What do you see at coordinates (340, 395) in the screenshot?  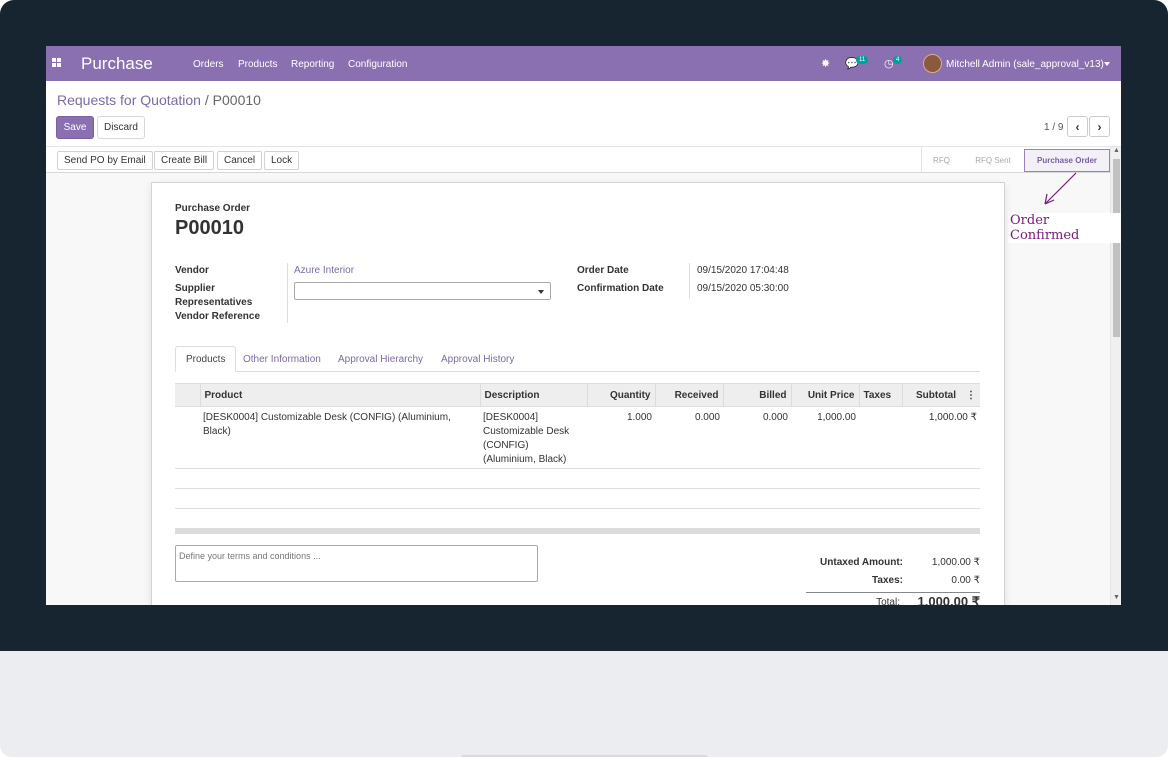 I see `column-header-product: Product` at bounding box center [340, 395].